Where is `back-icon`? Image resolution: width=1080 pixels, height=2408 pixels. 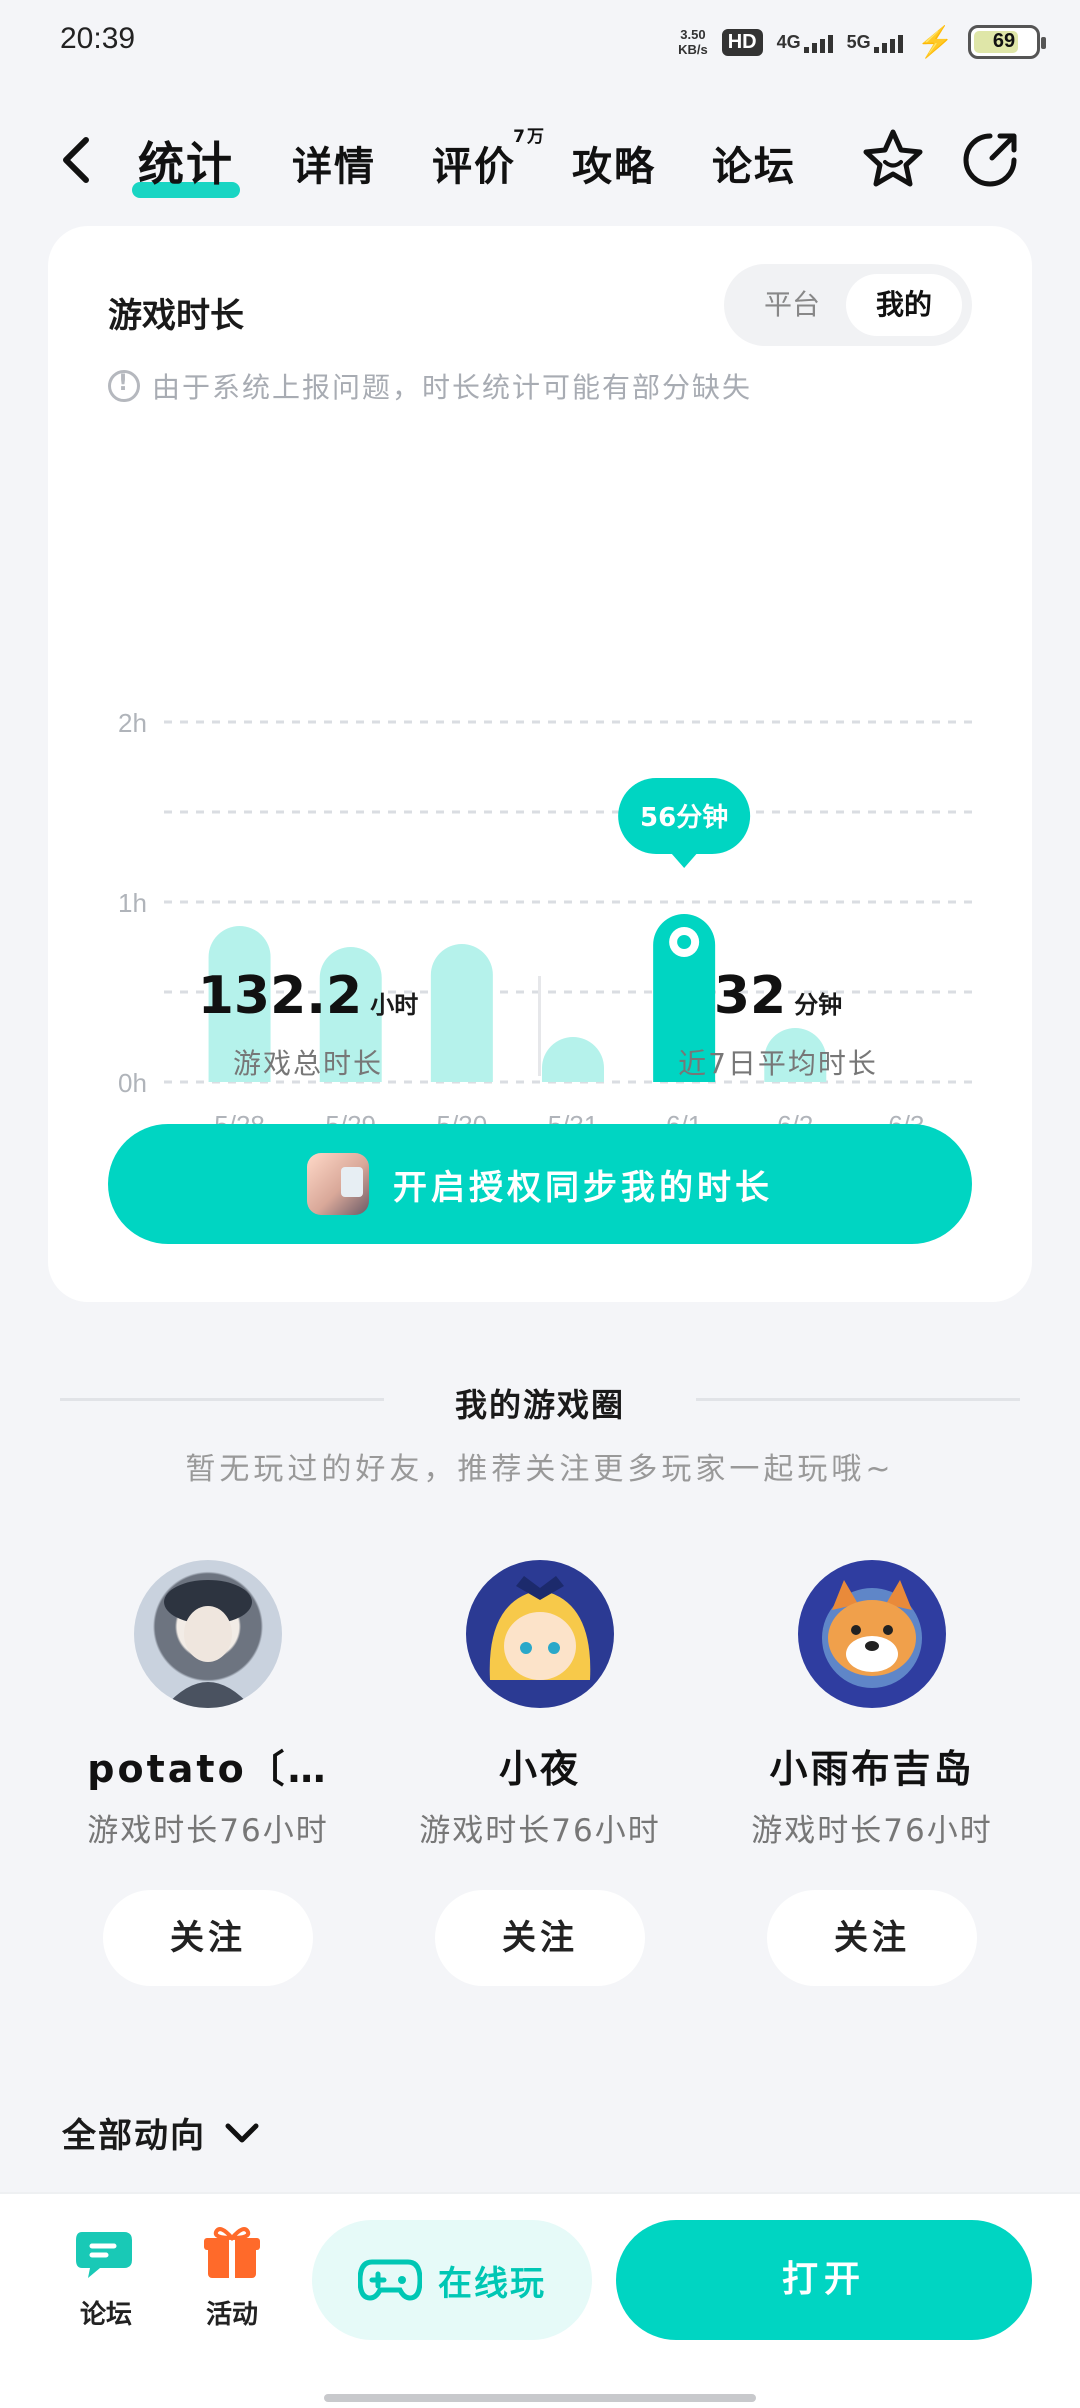 back-icon is located at coordinates (76, 160).